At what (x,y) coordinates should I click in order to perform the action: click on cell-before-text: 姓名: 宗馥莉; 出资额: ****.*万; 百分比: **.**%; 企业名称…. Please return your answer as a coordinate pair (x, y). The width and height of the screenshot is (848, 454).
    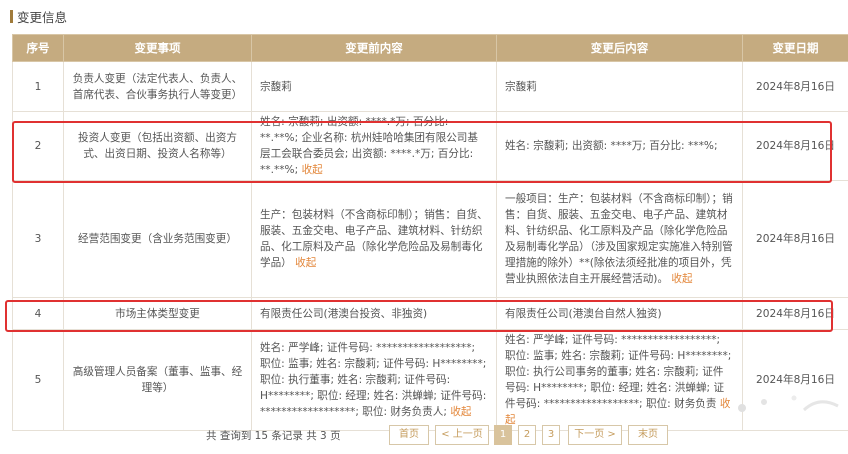
    Looking at the image, I should click on (369, 146).